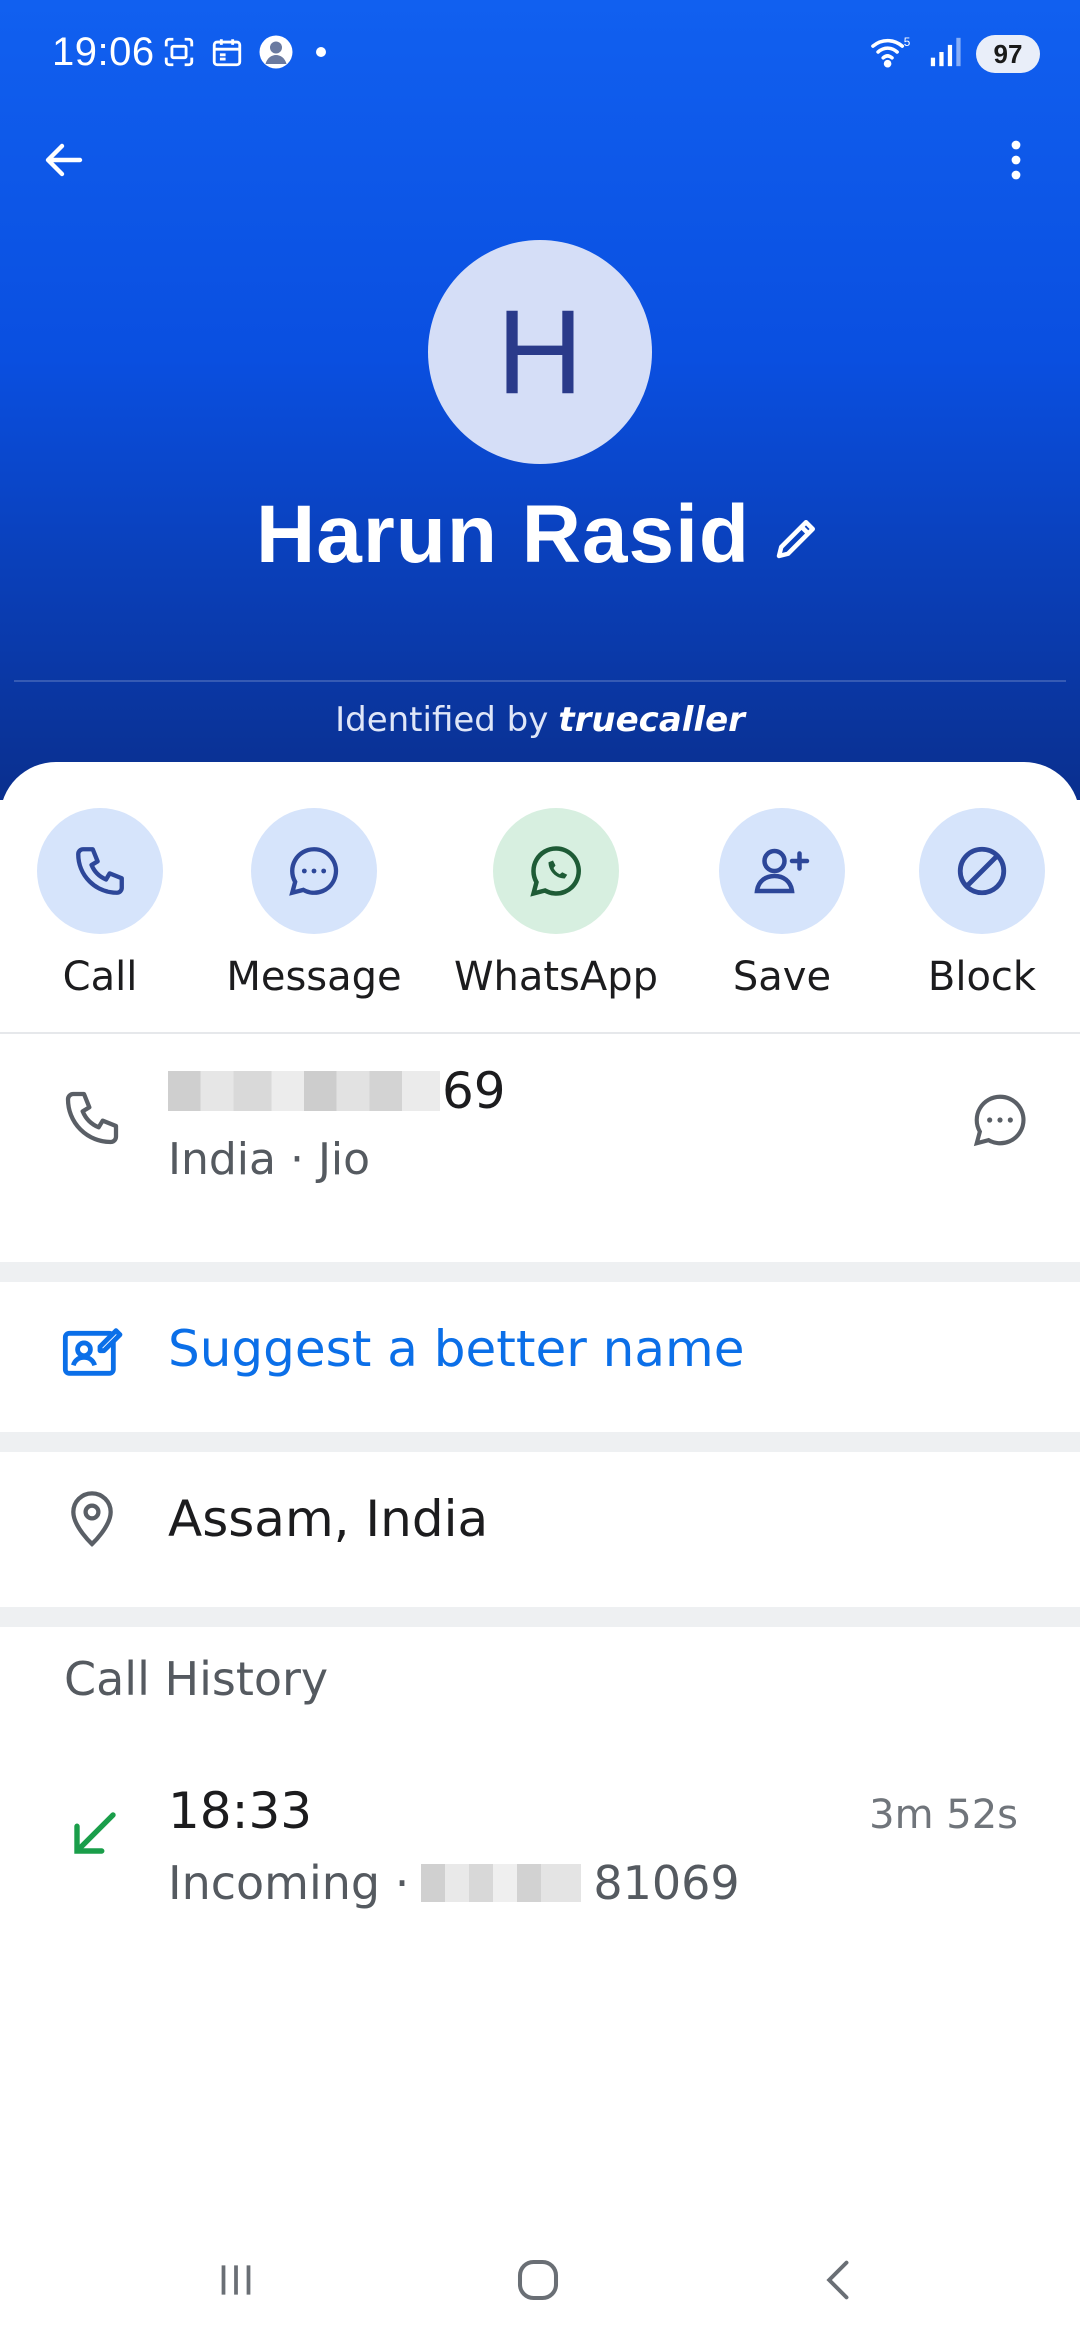 The image size is (1080, 2340). I want to click on call-history-item: 18:33 Incoming · 81069 3m 52s, so click(540, 1842).